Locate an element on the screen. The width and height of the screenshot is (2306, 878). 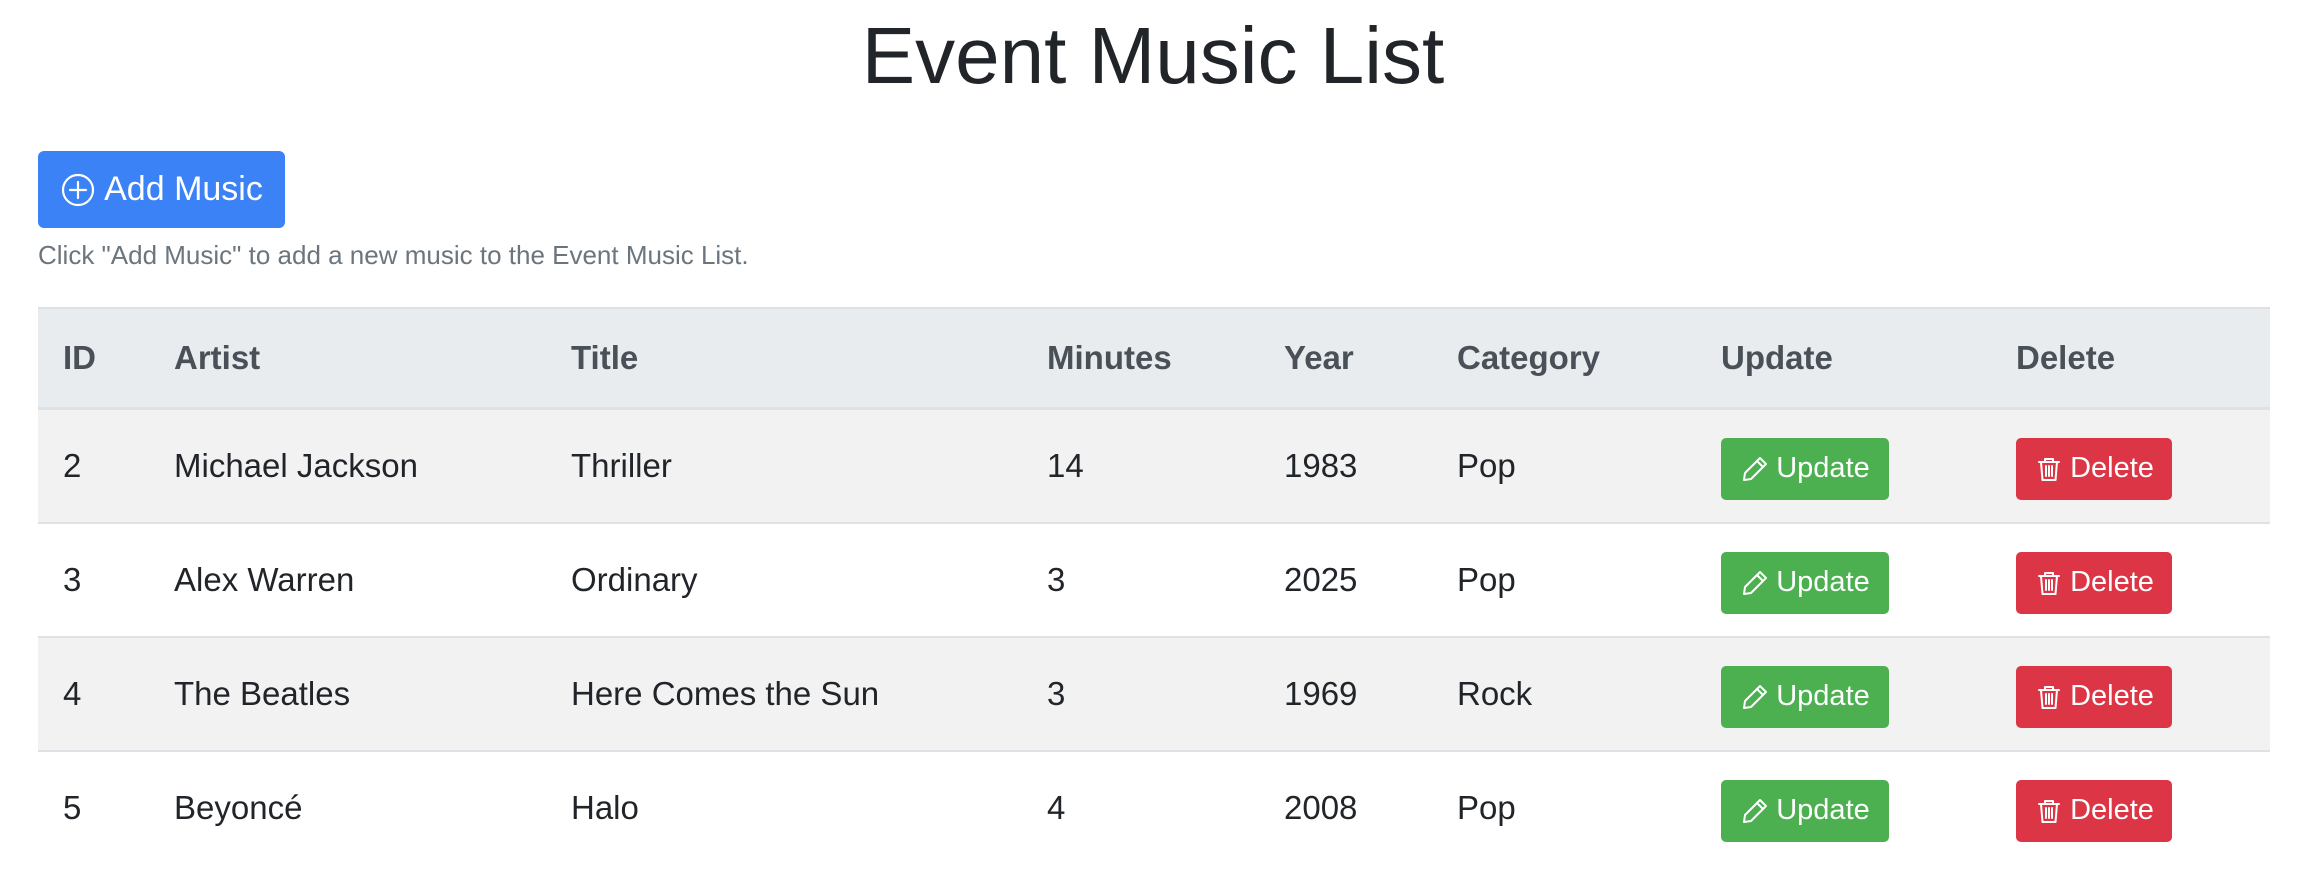
cell-year: 1983 is located at coordinates (1345, 466).